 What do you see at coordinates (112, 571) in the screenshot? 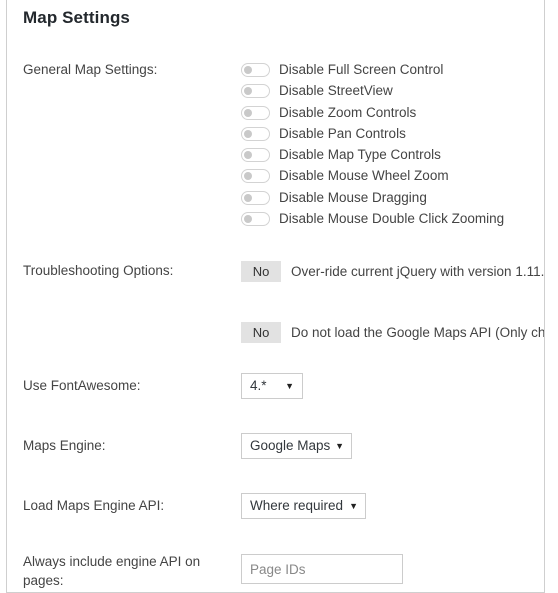
I see `label-always-include-engine-api: Always include engine API on pages:` at bounding box center [112, 571].